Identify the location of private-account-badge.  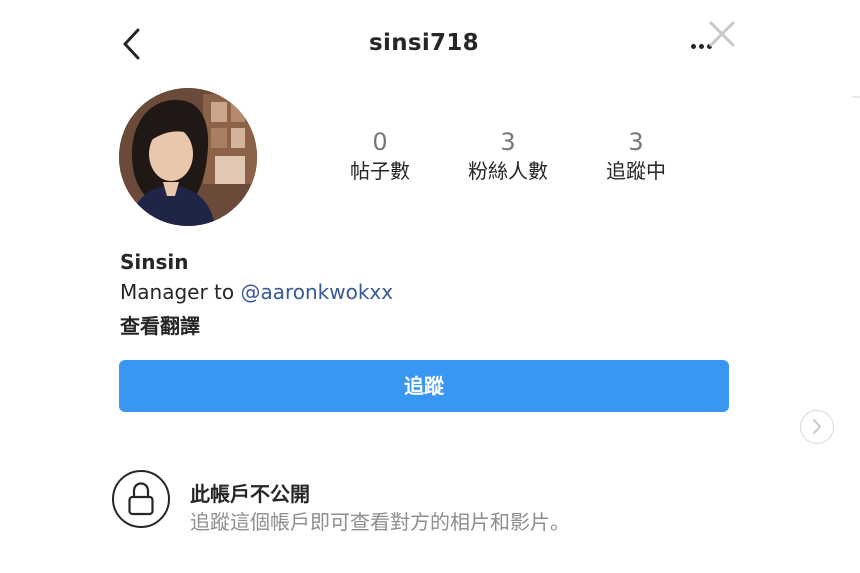
(141, 499).